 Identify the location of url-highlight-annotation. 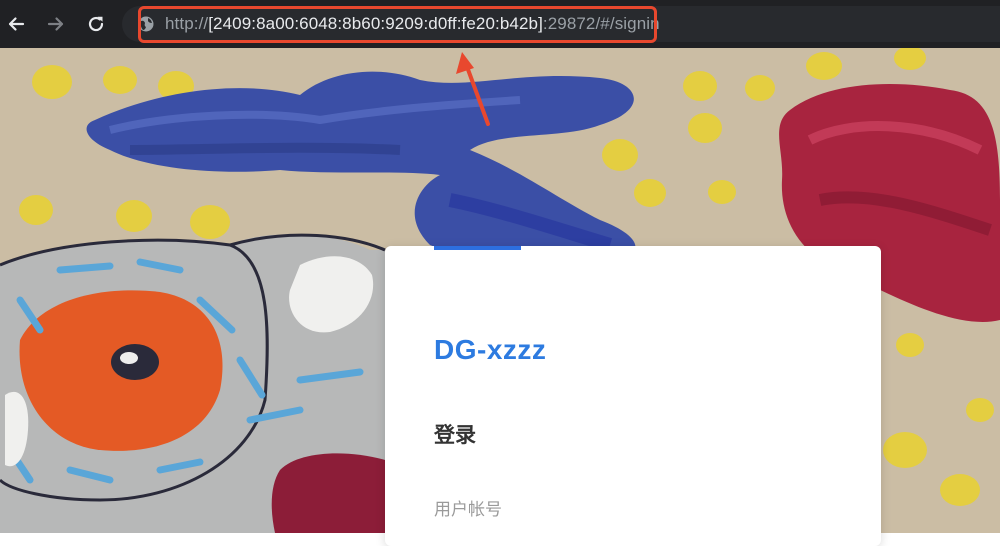
(397, 24).